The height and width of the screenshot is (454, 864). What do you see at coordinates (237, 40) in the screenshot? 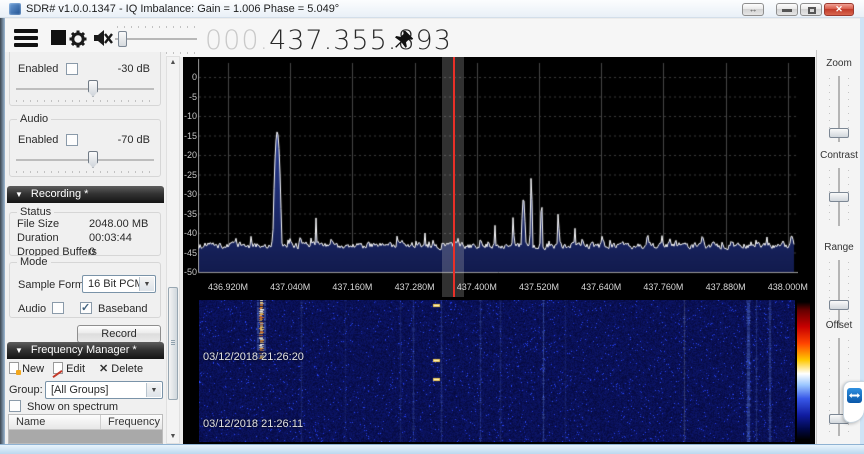
I see `frequency-dim-digits: 000.` at bounding box center [237, 40].